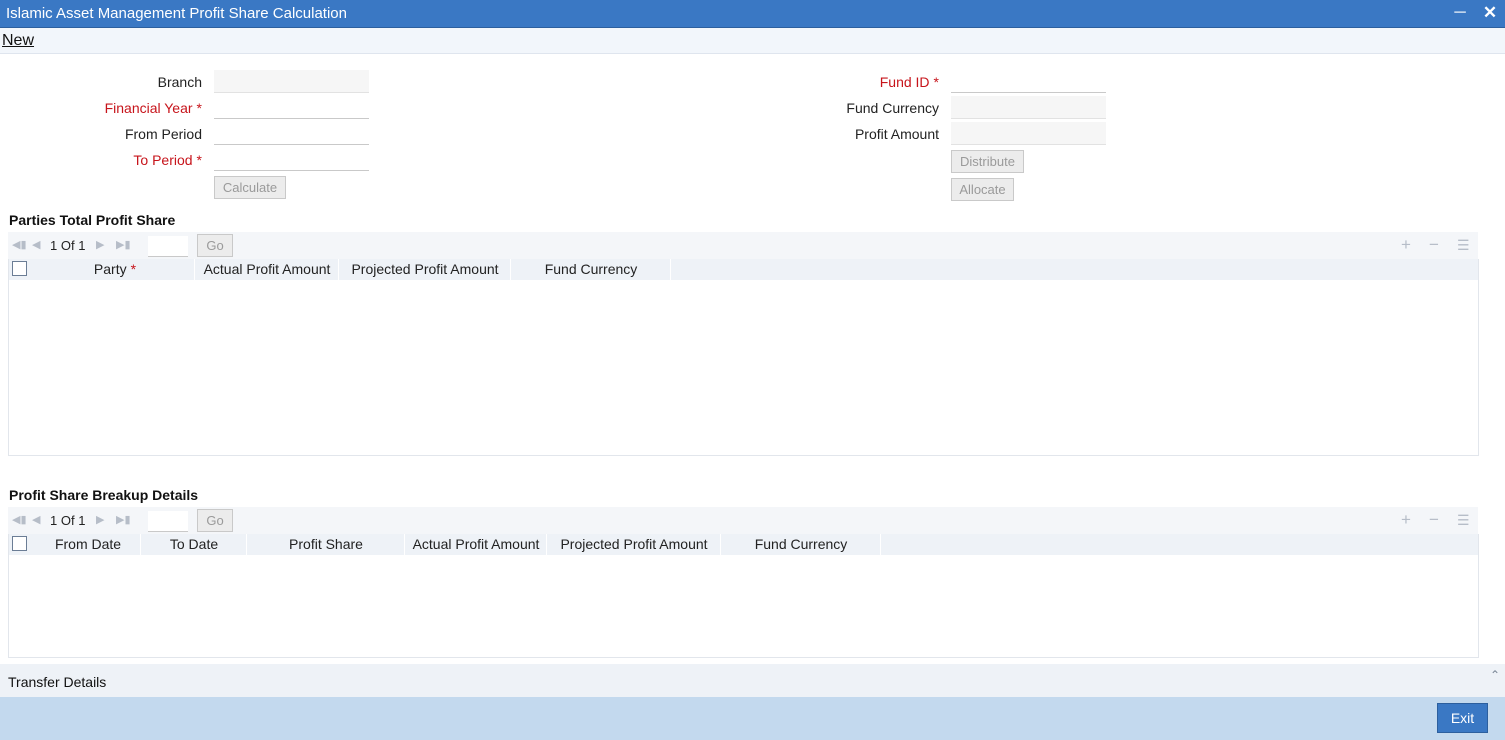 Image resolution: width=1505 pixels, height=740 pixels. What do you see at coordinates (752, 680) in the screenshot?
I see `transfer-details-bar: Transfer Details ⌃` at bounding box center [752, 680].